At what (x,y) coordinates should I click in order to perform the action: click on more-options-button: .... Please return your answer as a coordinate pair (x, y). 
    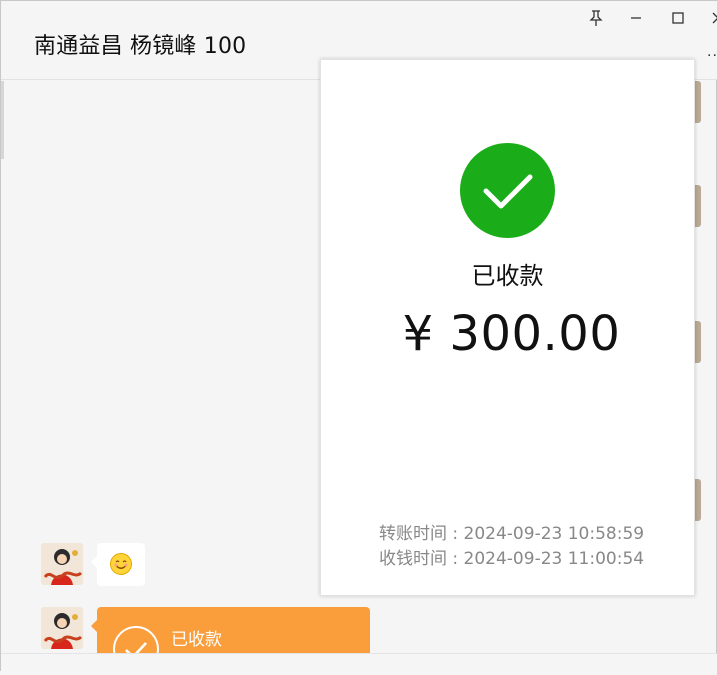
    Looking at the image, I should click on (712, 52).